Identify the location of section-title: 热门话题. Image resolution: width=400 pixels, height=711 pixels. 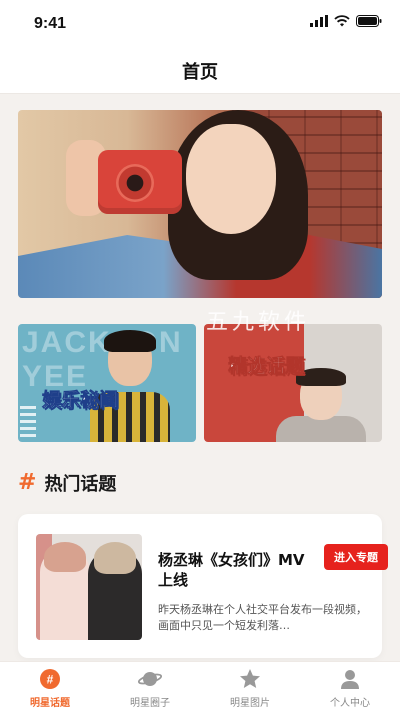
(80, 484).